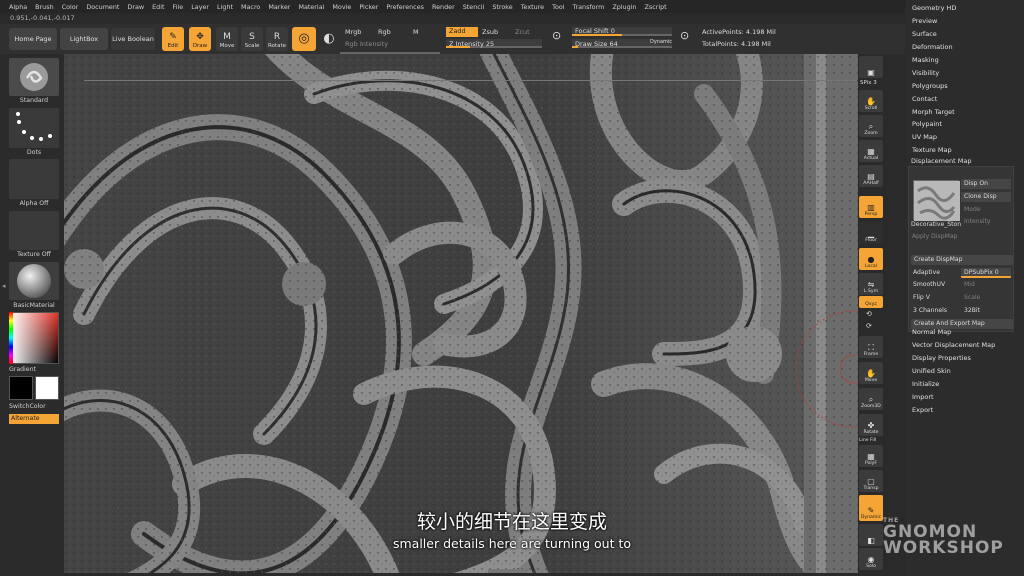 This screenshot has height=576, width=1024. What do you see at coordinates (871, 347) in the screenshot?
I see `frame-button: ⛶ Frame` at bounding box center [871, 347].